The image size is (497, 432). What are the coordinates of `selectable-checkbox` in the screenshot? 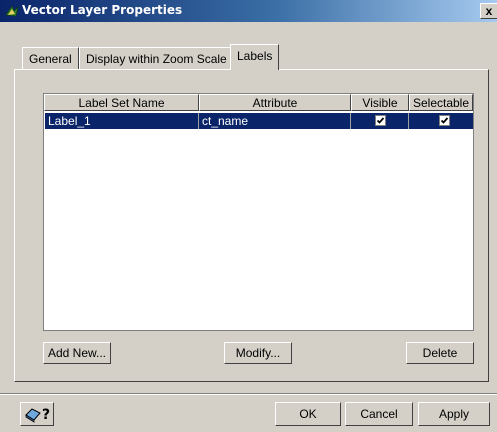 It's located at (444, 120).